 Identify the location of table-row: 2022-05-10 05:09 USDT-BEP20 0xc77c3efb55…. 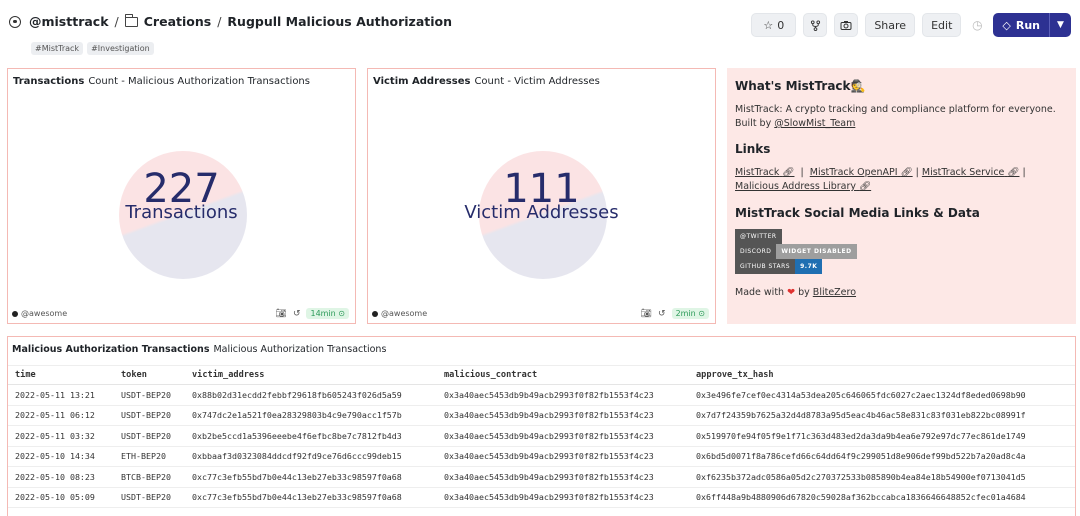
(541, 497).